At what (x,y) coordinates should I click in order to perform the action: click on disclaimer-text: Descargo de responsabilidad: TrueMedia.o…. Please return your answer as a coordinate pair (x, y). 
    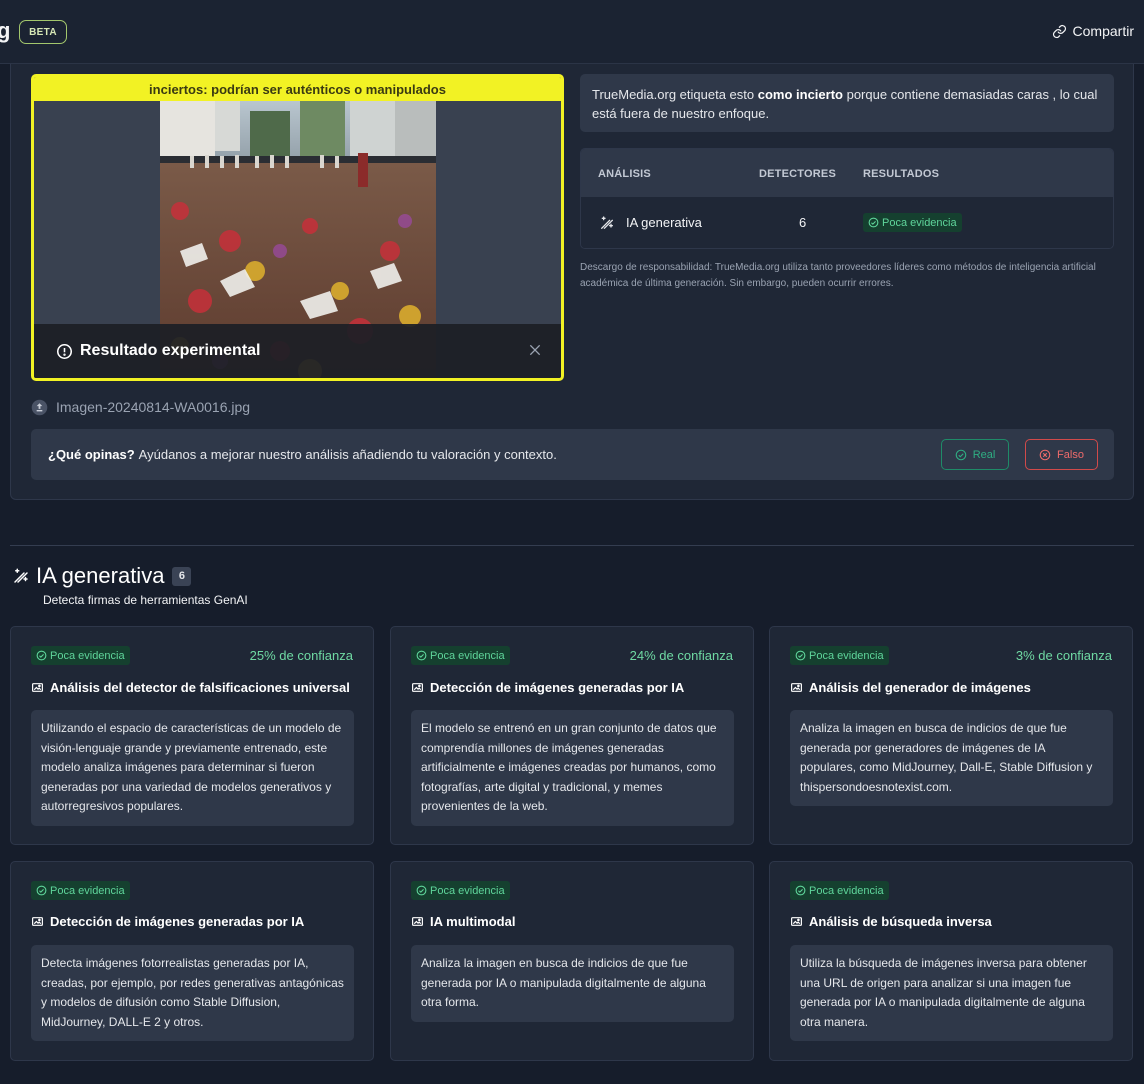
    Looking at the image, I should click on (838, 275).